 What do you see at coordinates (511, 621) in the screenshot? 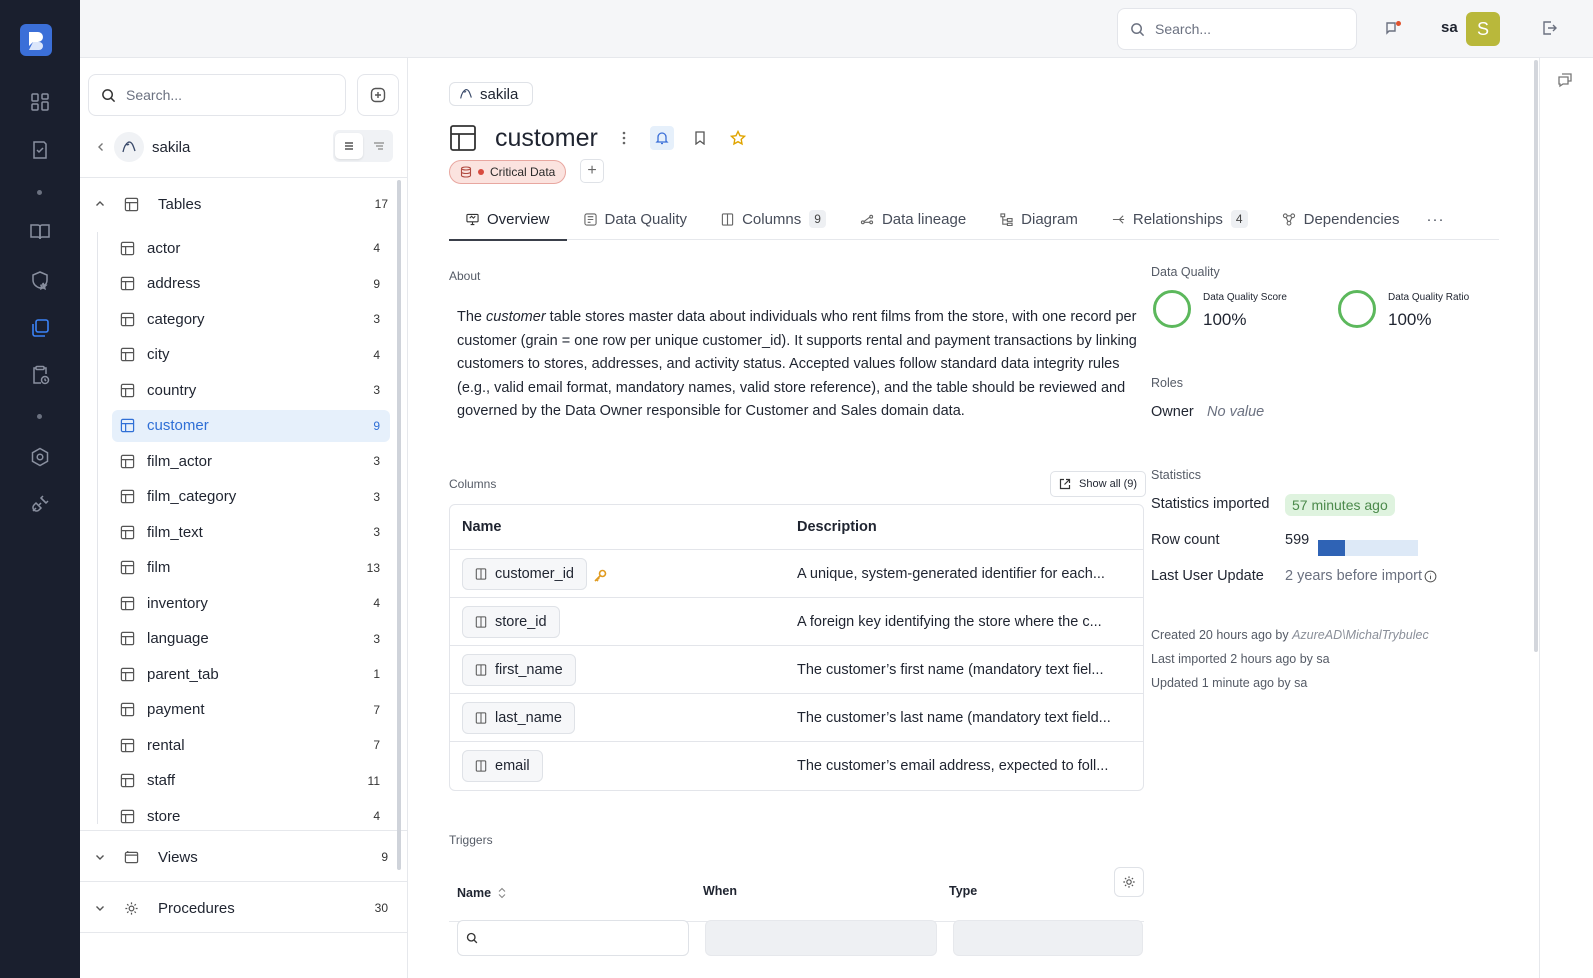
I see `column-chip: store_id` at bounding box center [511, 621].